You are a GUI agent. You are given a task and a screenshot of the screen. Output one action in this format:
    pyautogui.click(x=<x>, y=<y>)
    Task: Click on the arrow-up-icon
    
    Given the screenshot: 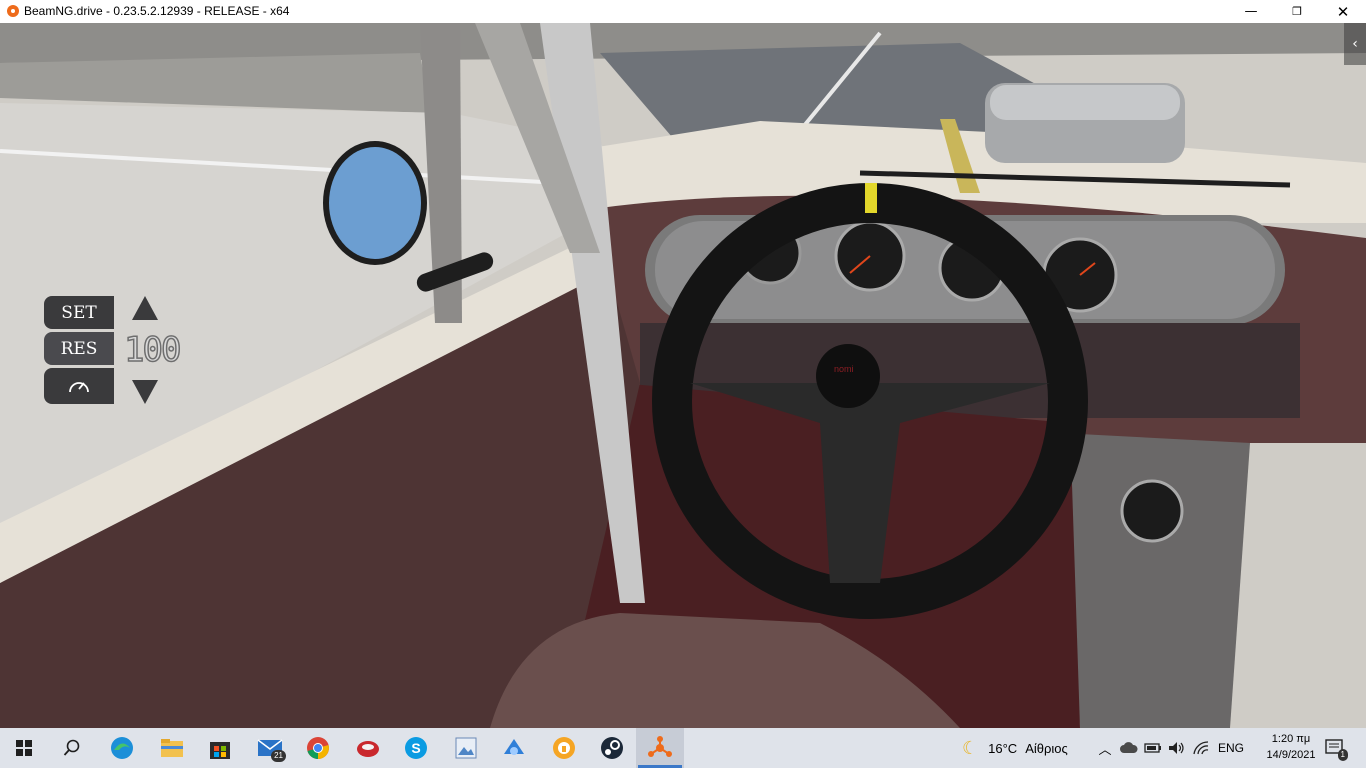 What is the action you would take?
    pyautogui.click(x=145, y=308)
    